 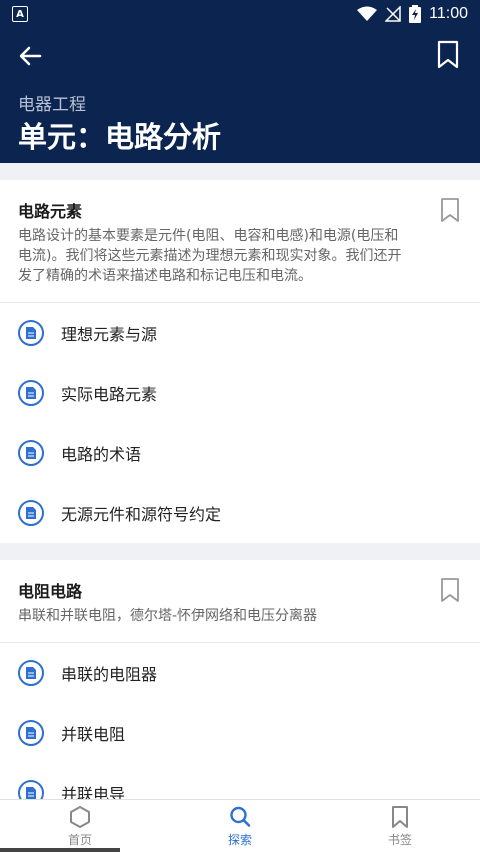 What do you see at coordinates (240, 733) in the screenshot?
I see `lesson-item: 并联电阻` at bounding box center [240, 733].